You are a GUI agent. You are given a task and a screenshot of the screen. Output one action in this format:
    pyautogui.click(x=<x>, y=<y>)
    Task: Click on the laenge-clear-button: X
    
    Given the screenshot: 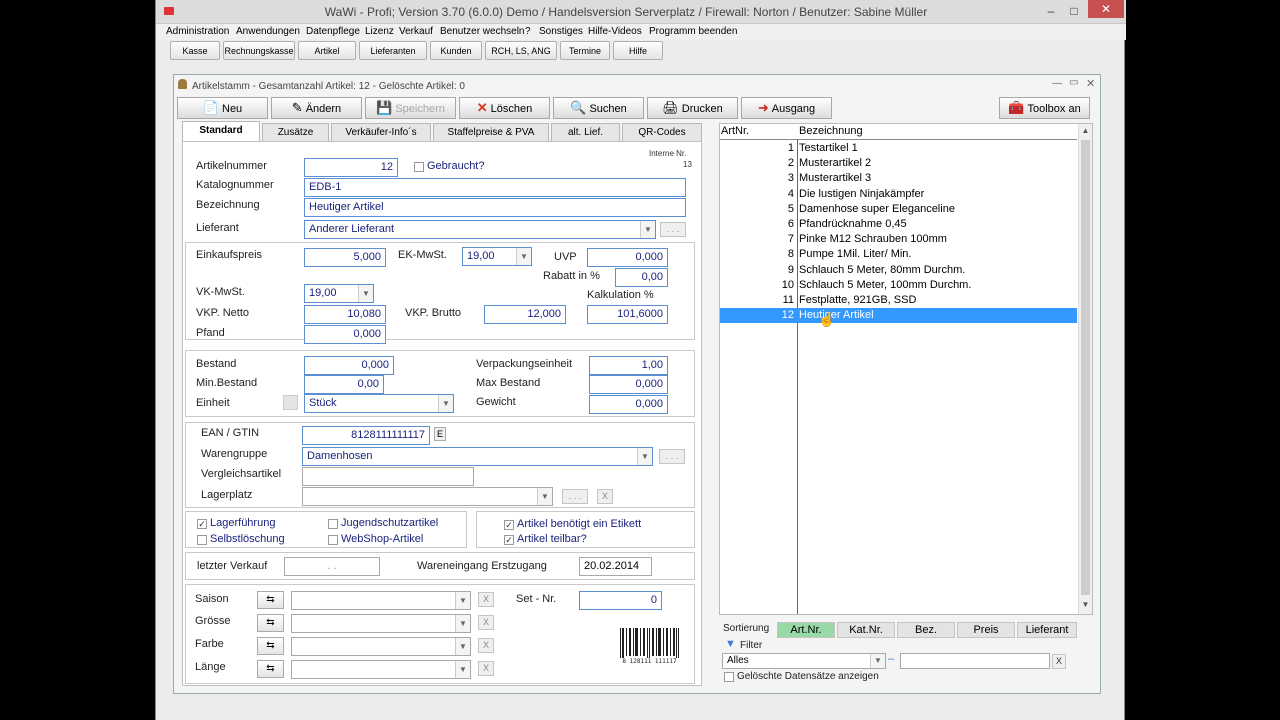 What is the action you would take?
    pyautogui.click(x=486, y=668)
    